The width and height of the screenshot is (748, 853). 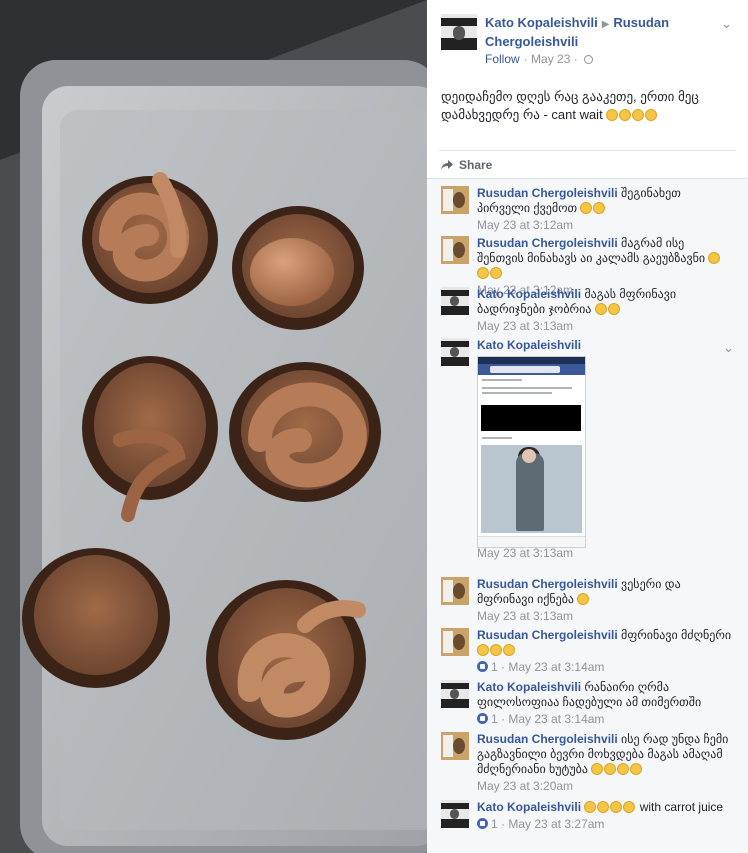 What do you see at coordinates (502, 59) in the screenshot?
I see `follow-button: Follow` at bounding box center [502, 59].